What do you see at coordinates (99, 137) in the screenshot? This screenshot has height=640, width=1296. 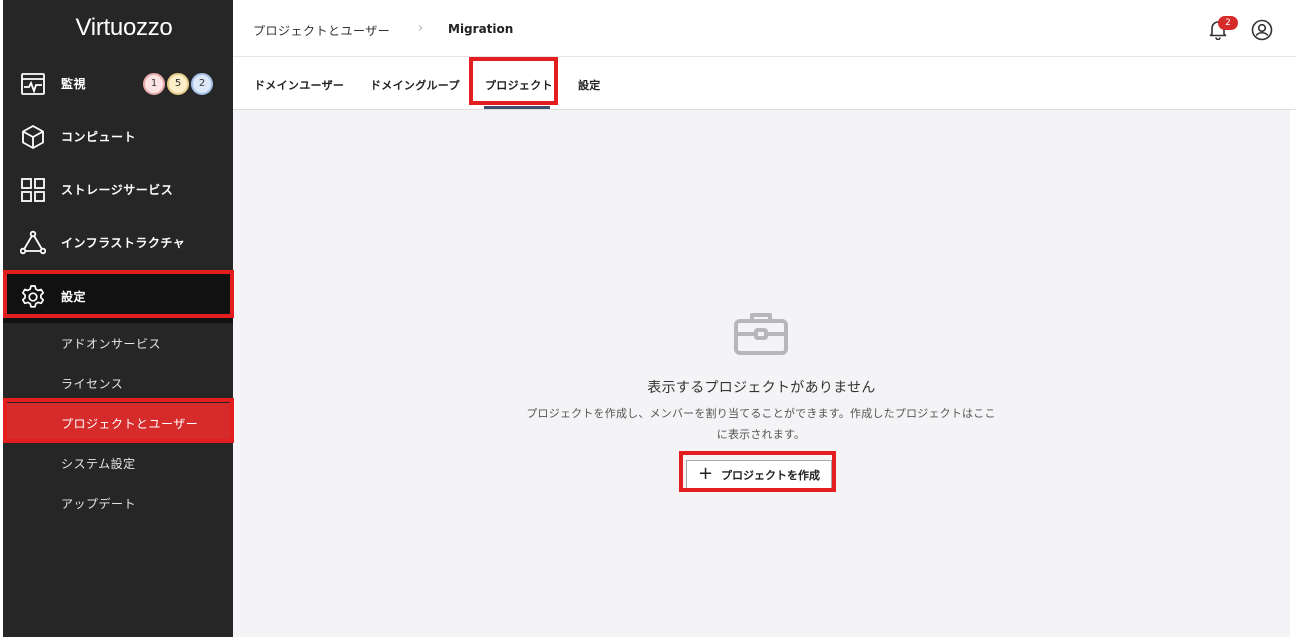 I see `sidebar-item-label: コンピュート` at bounding box center [99, 137].